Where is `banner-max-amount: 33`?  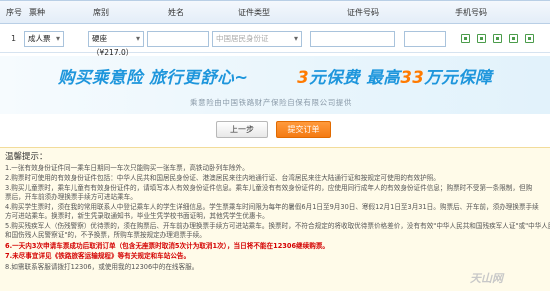
banner-max-amount: 33 is located at coordinates (412, 77).